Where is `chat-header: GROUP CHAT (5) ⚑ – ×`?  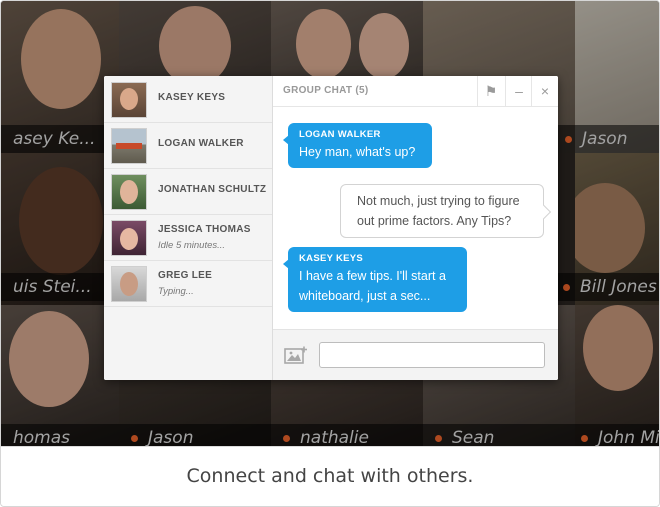
chat-header: GROUP CHAT (5) ⚑ – × is located at coordinates (415, 91).